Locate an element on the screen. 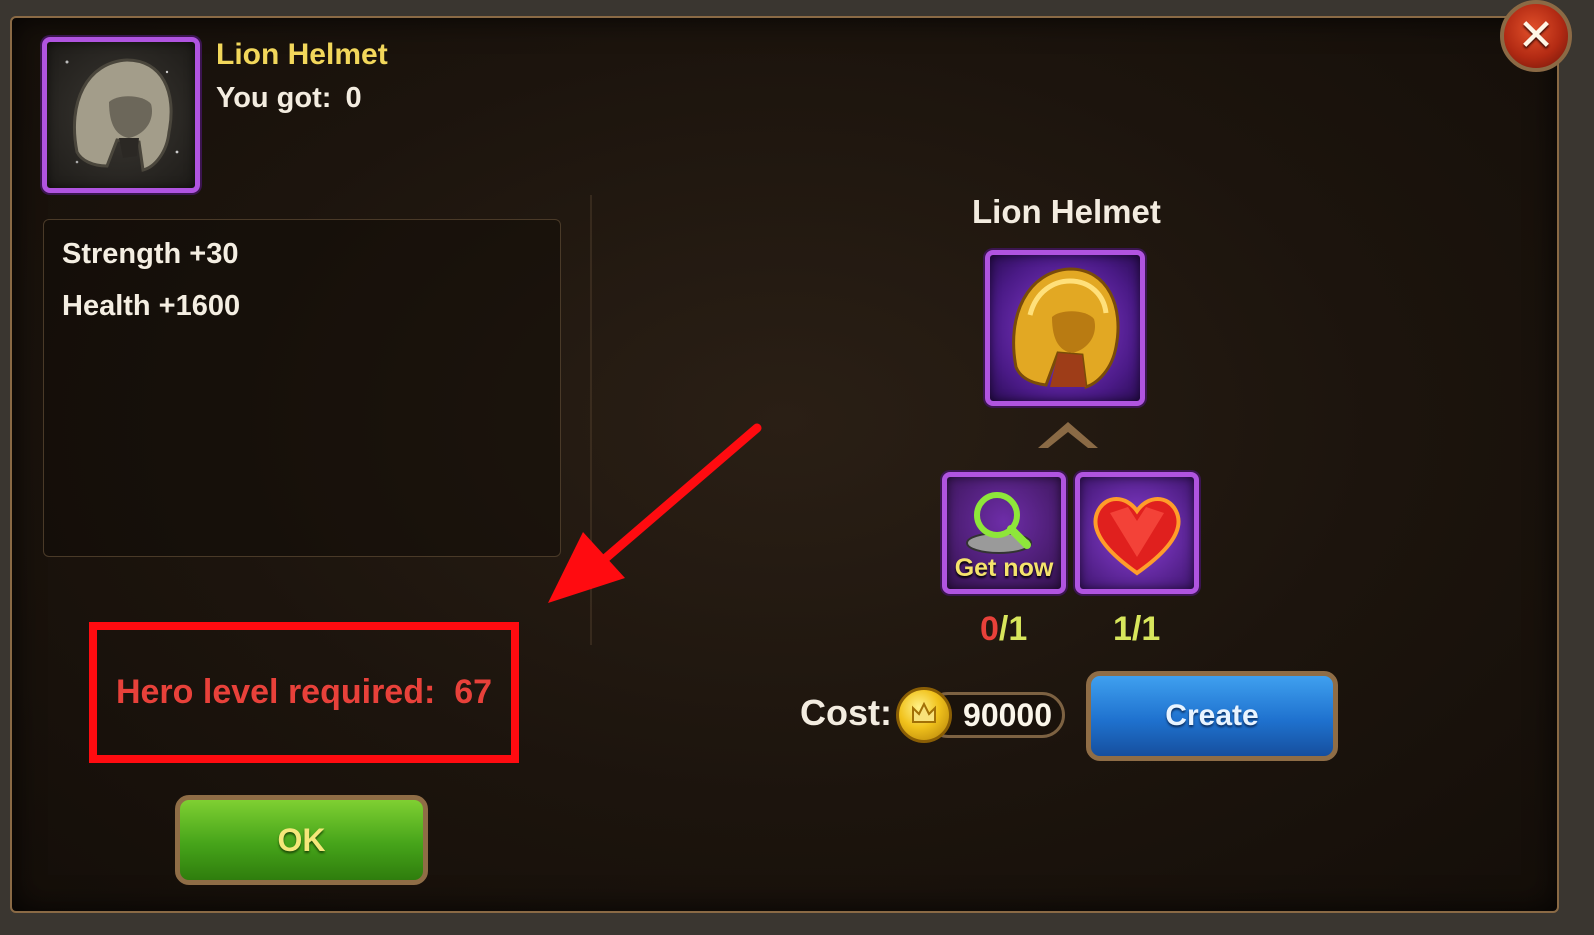 The image size is (1594, 935). material-2-need: /1 is located at coordinates (1146, 629).